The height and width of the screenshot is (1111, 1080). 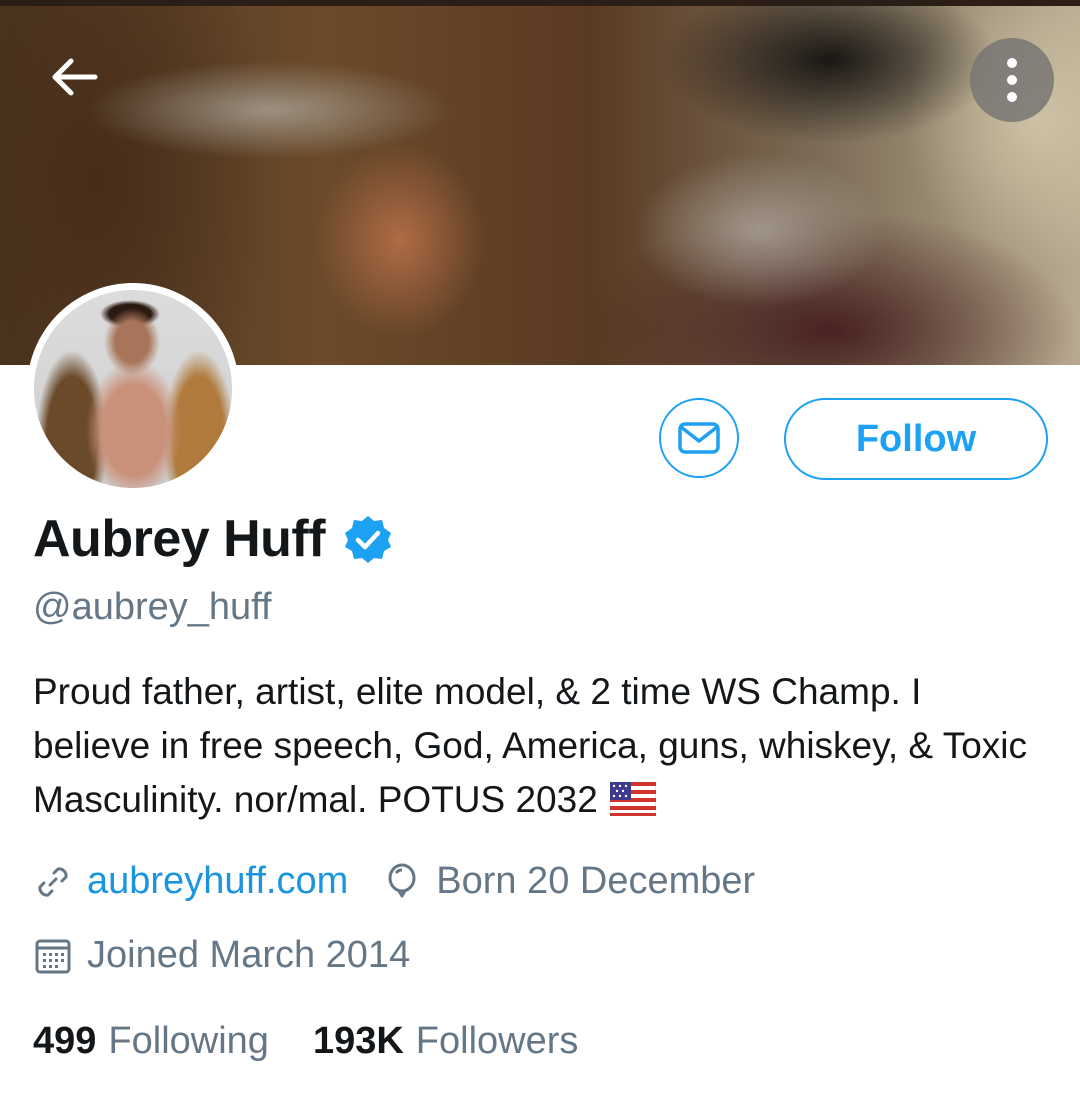 I want to click on envelope-icon, so click(x=699, y=438).